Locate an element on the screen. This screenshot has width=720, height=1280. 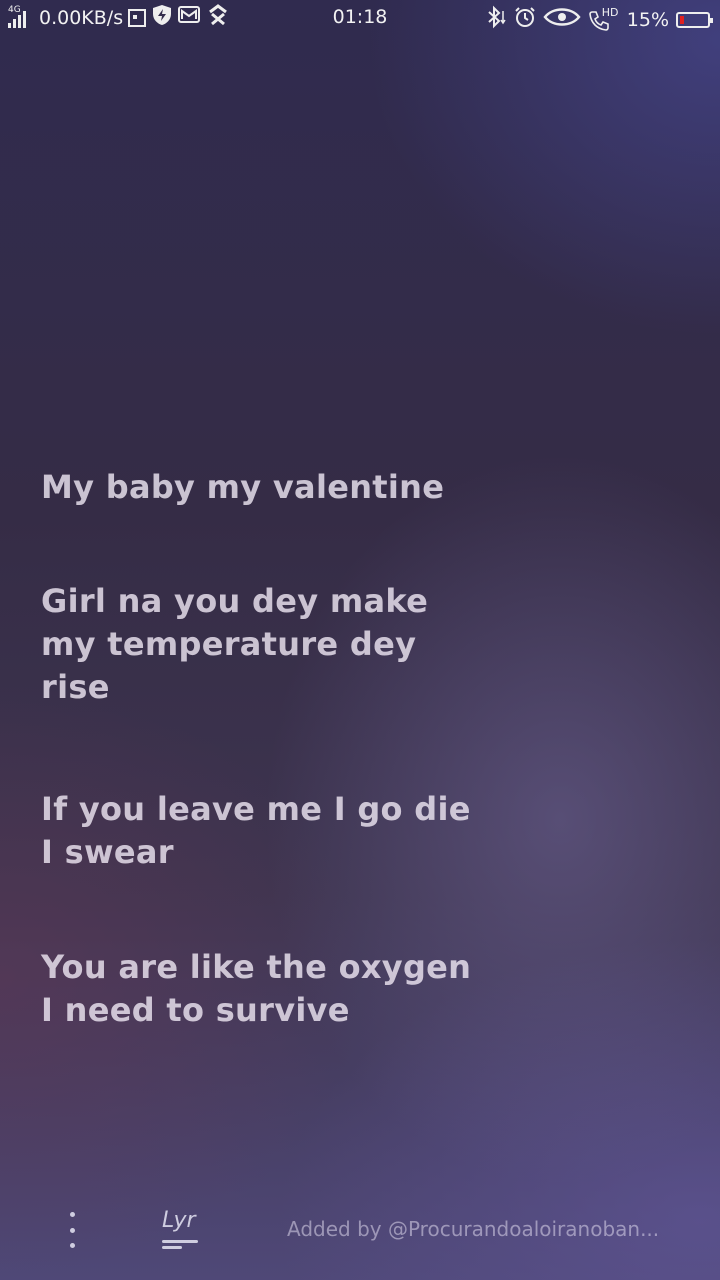
lyric-line: I need to survive is located at coordinates (195, 1010).